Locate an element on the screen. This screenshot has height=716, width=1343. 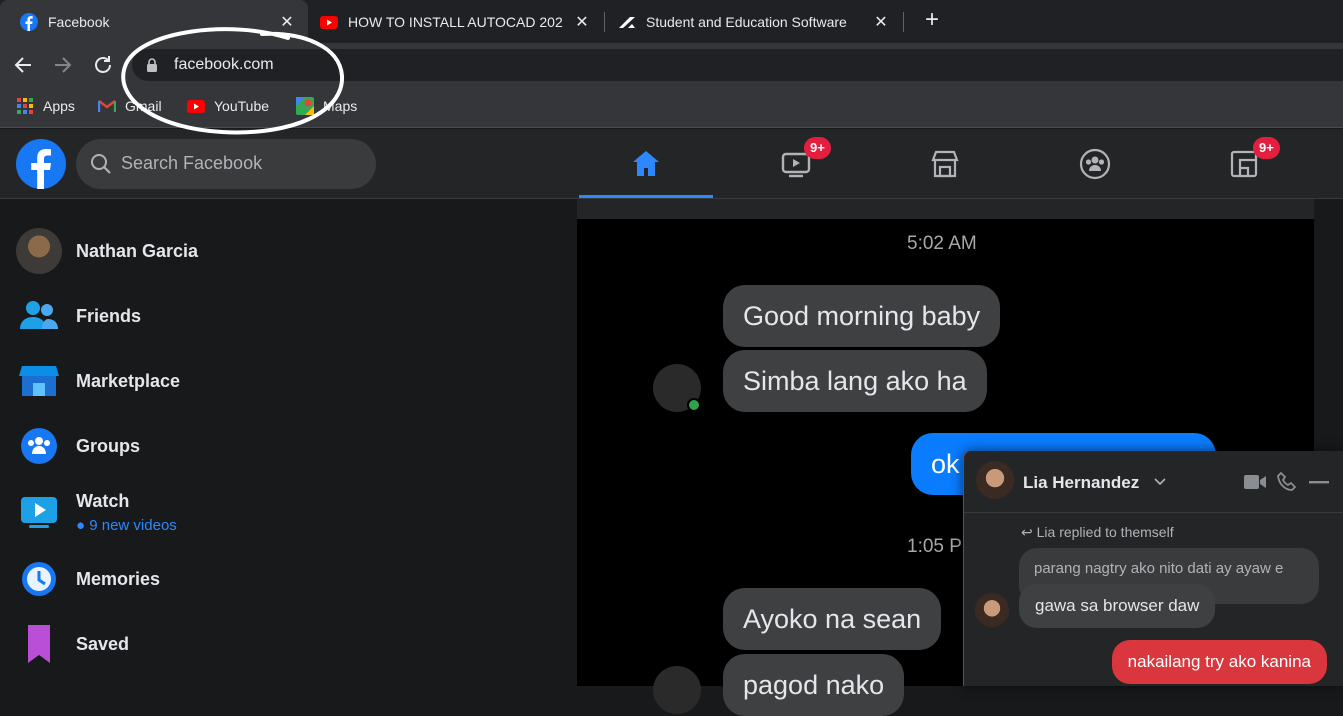
tab-autodesk: Student and Education Software ✕ is located at coordinates (750, 21).